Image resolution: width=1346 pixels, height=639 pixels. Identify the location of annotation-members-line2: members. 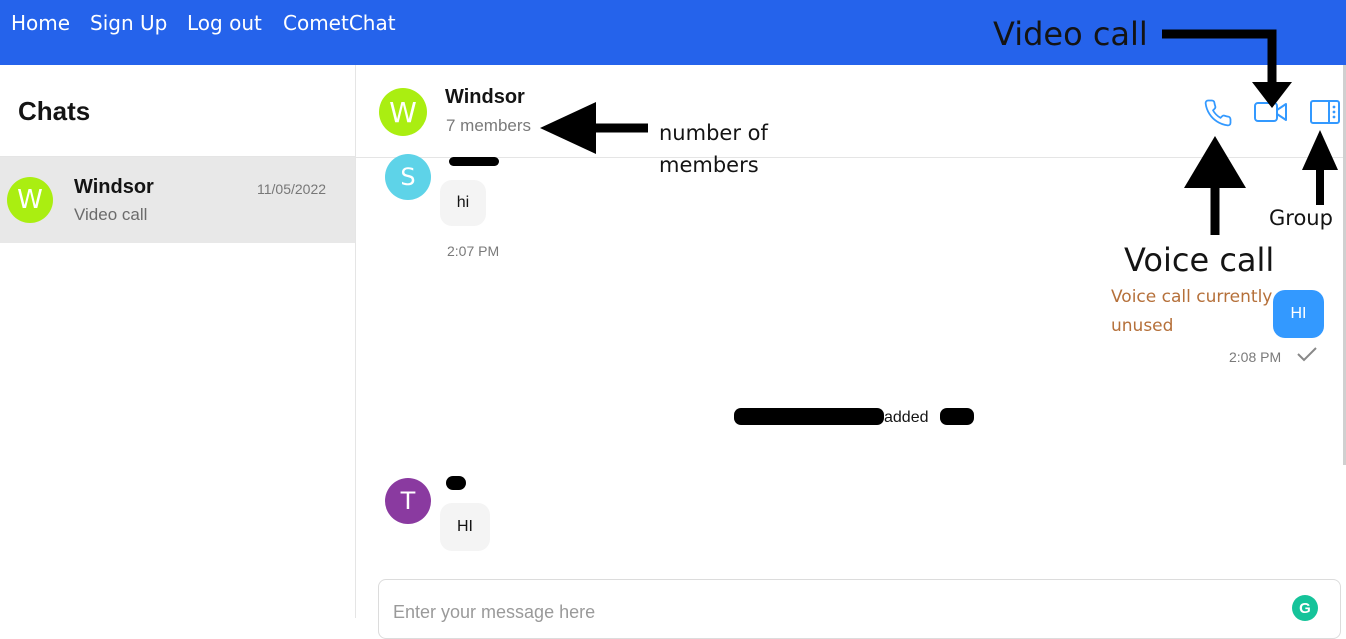
(709, 165).